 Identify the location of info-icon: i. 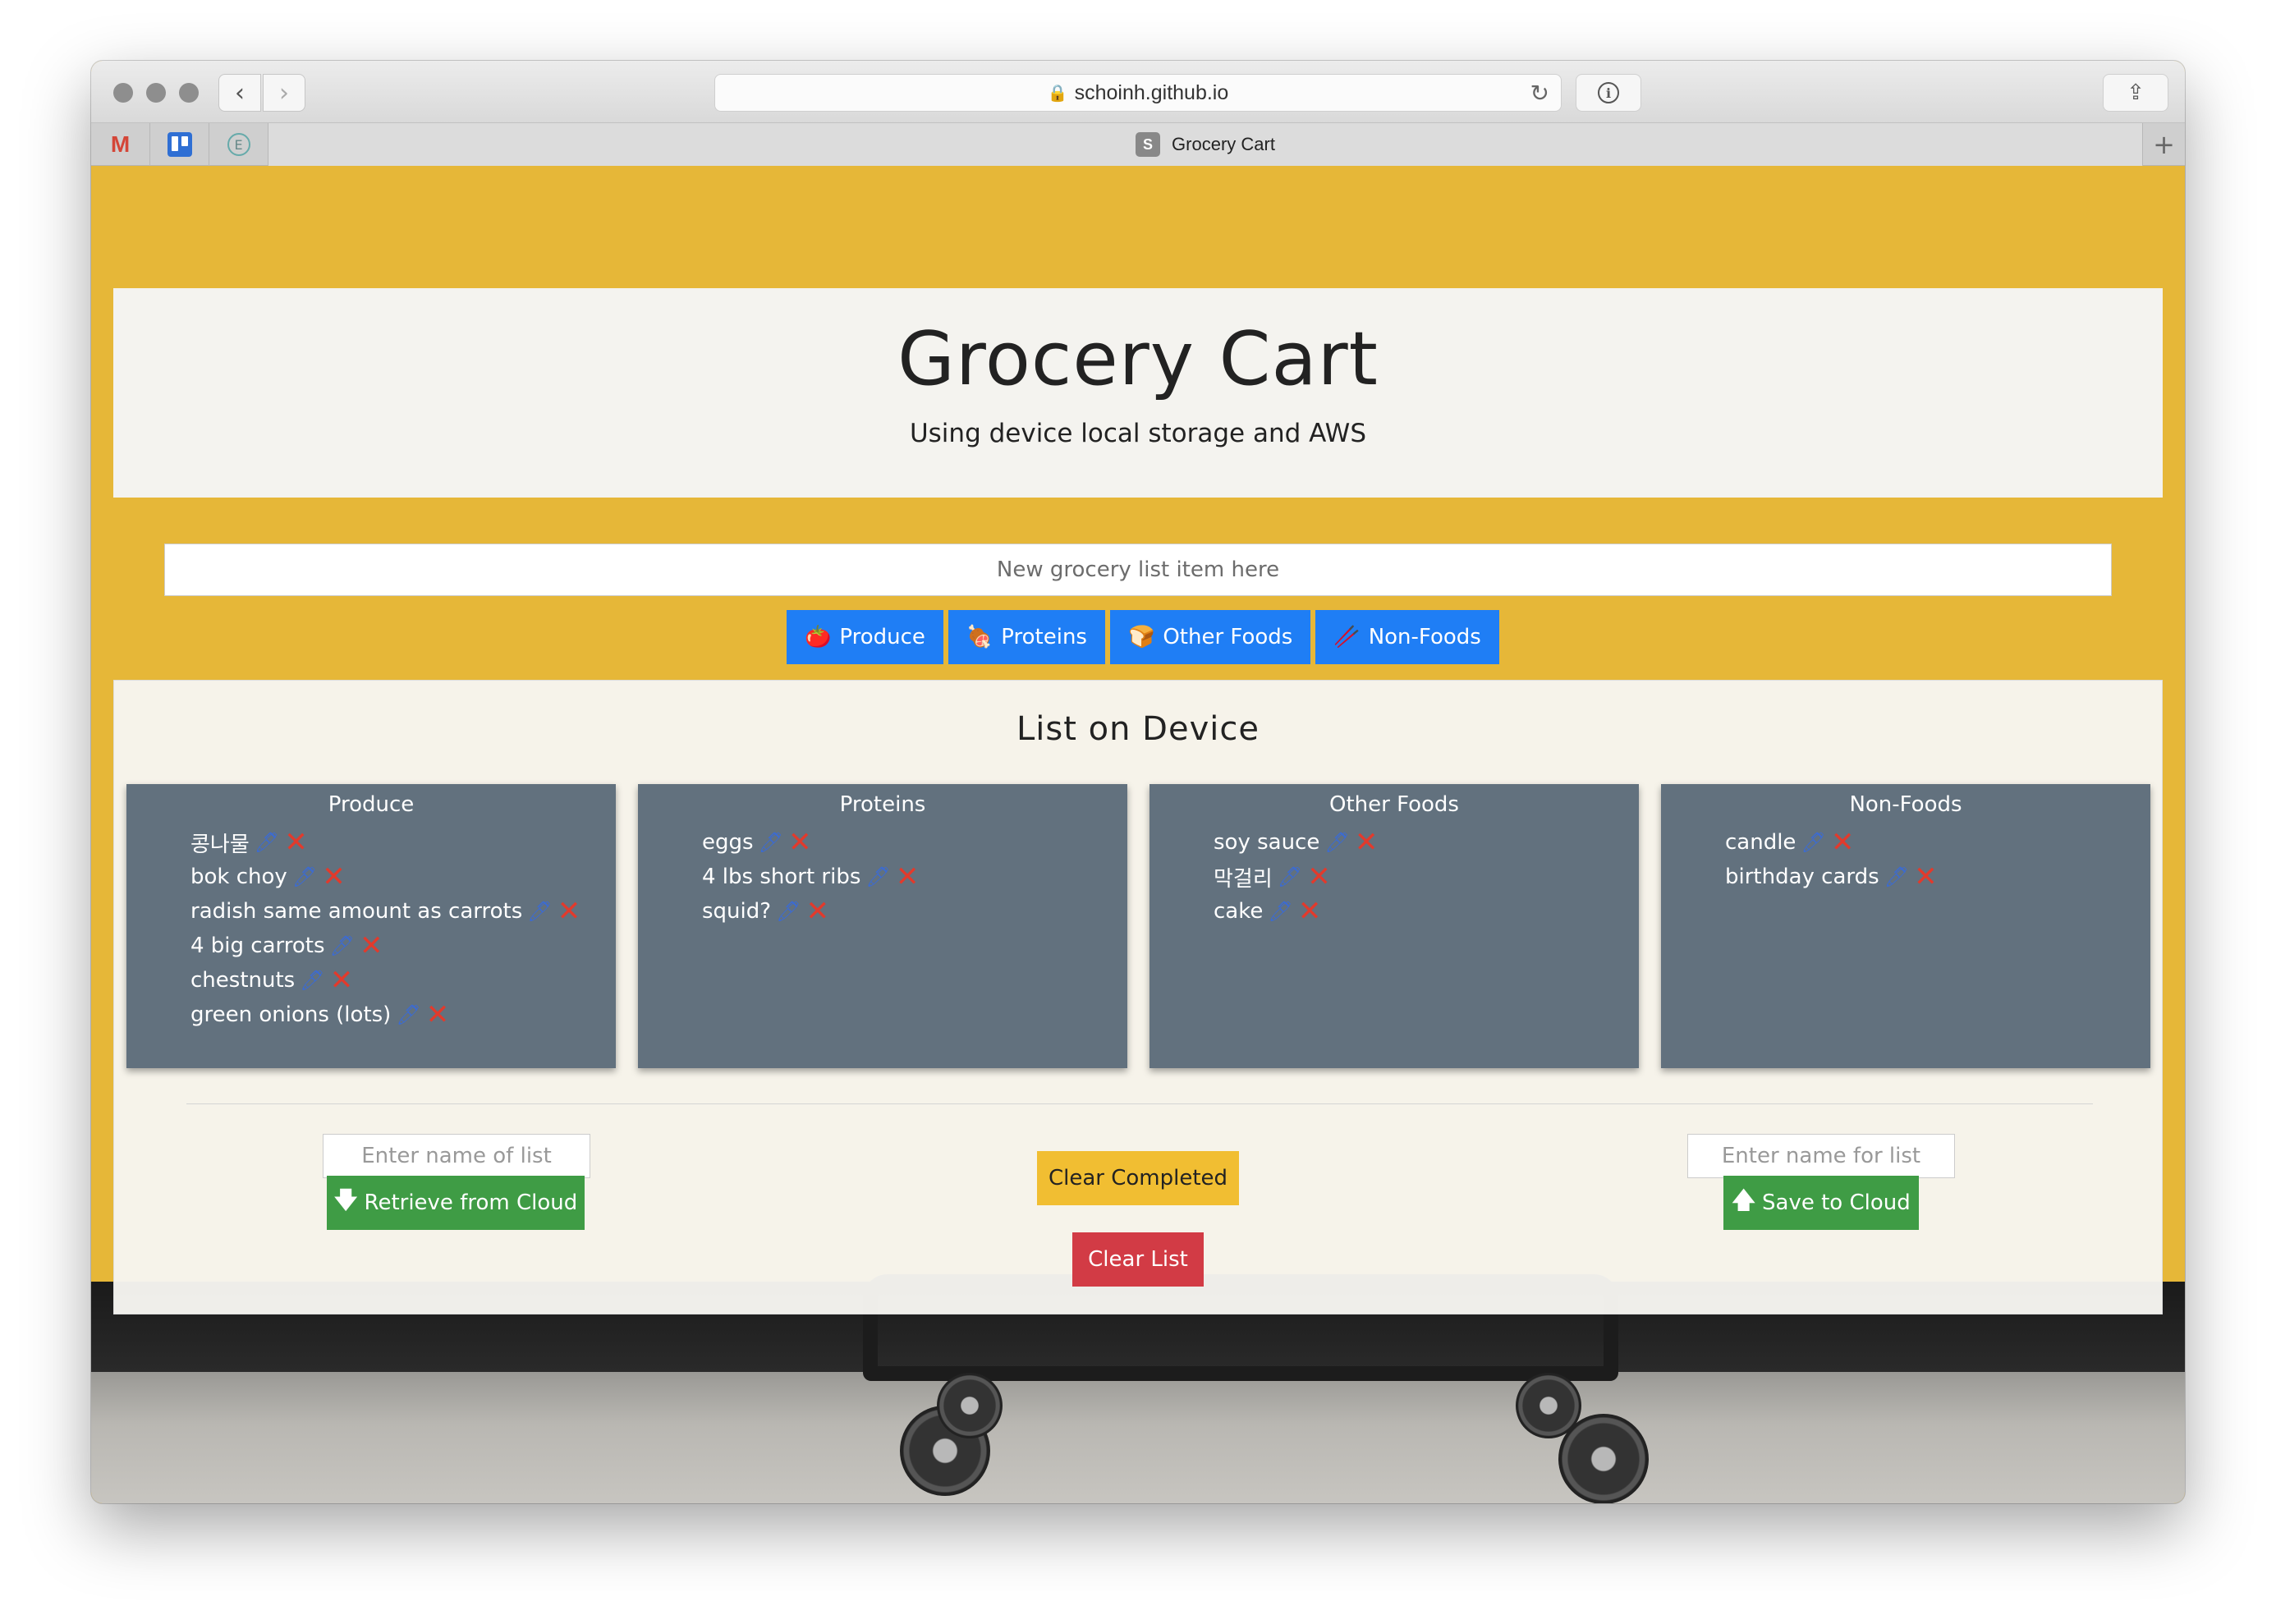
(1608, 92).